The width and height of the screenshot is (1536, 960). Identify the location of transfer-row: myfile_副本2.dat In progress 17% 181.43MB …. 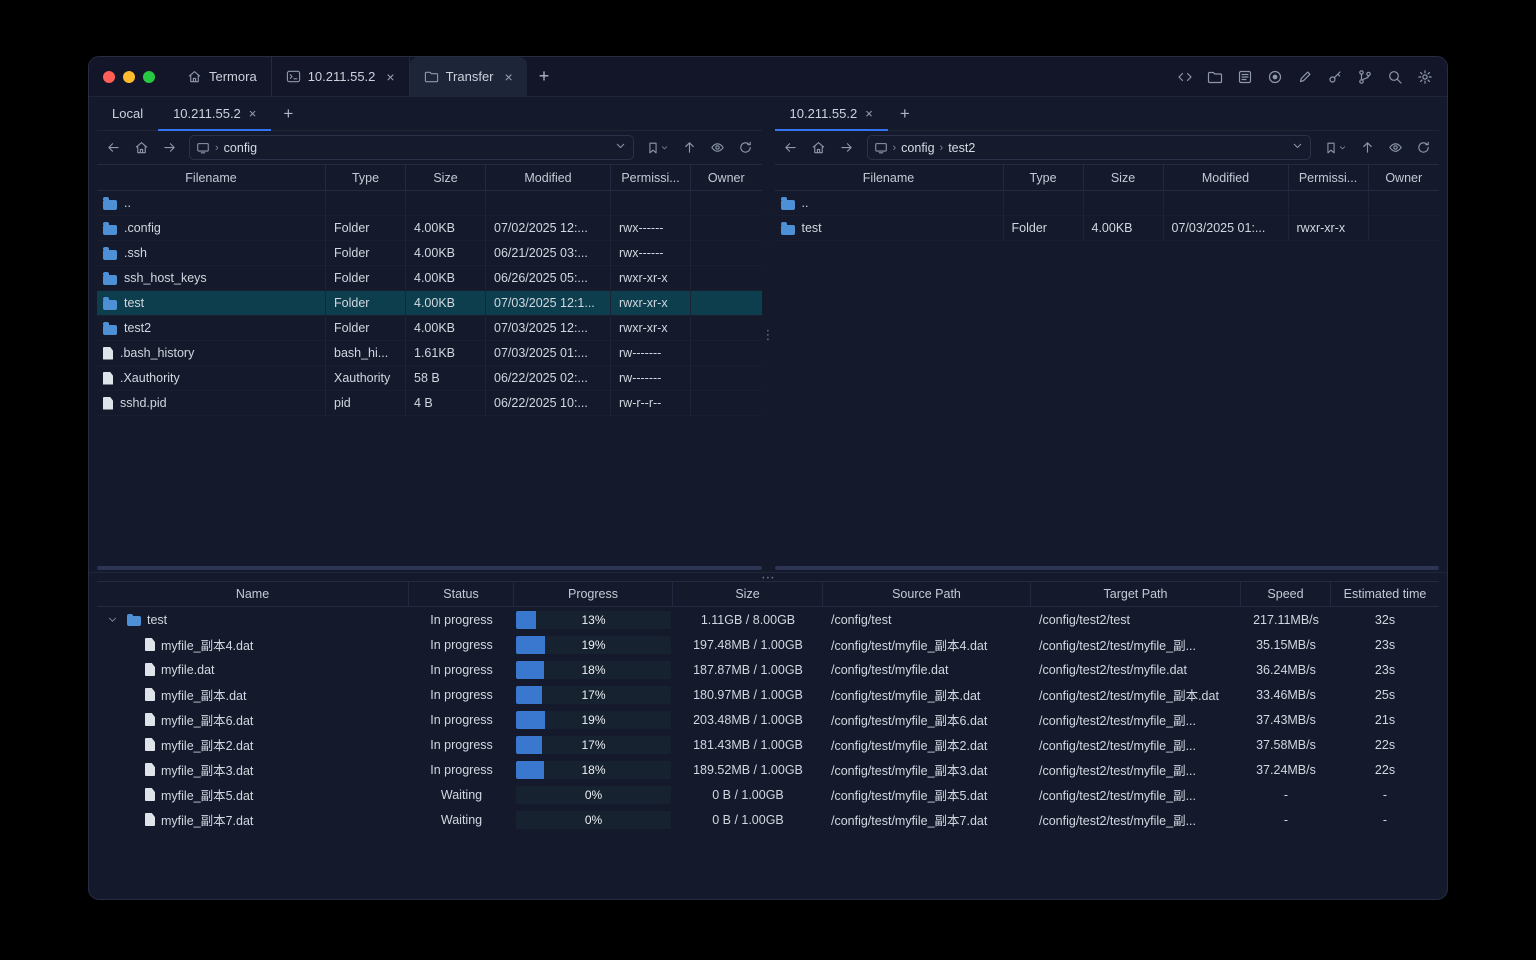
(768, 744).